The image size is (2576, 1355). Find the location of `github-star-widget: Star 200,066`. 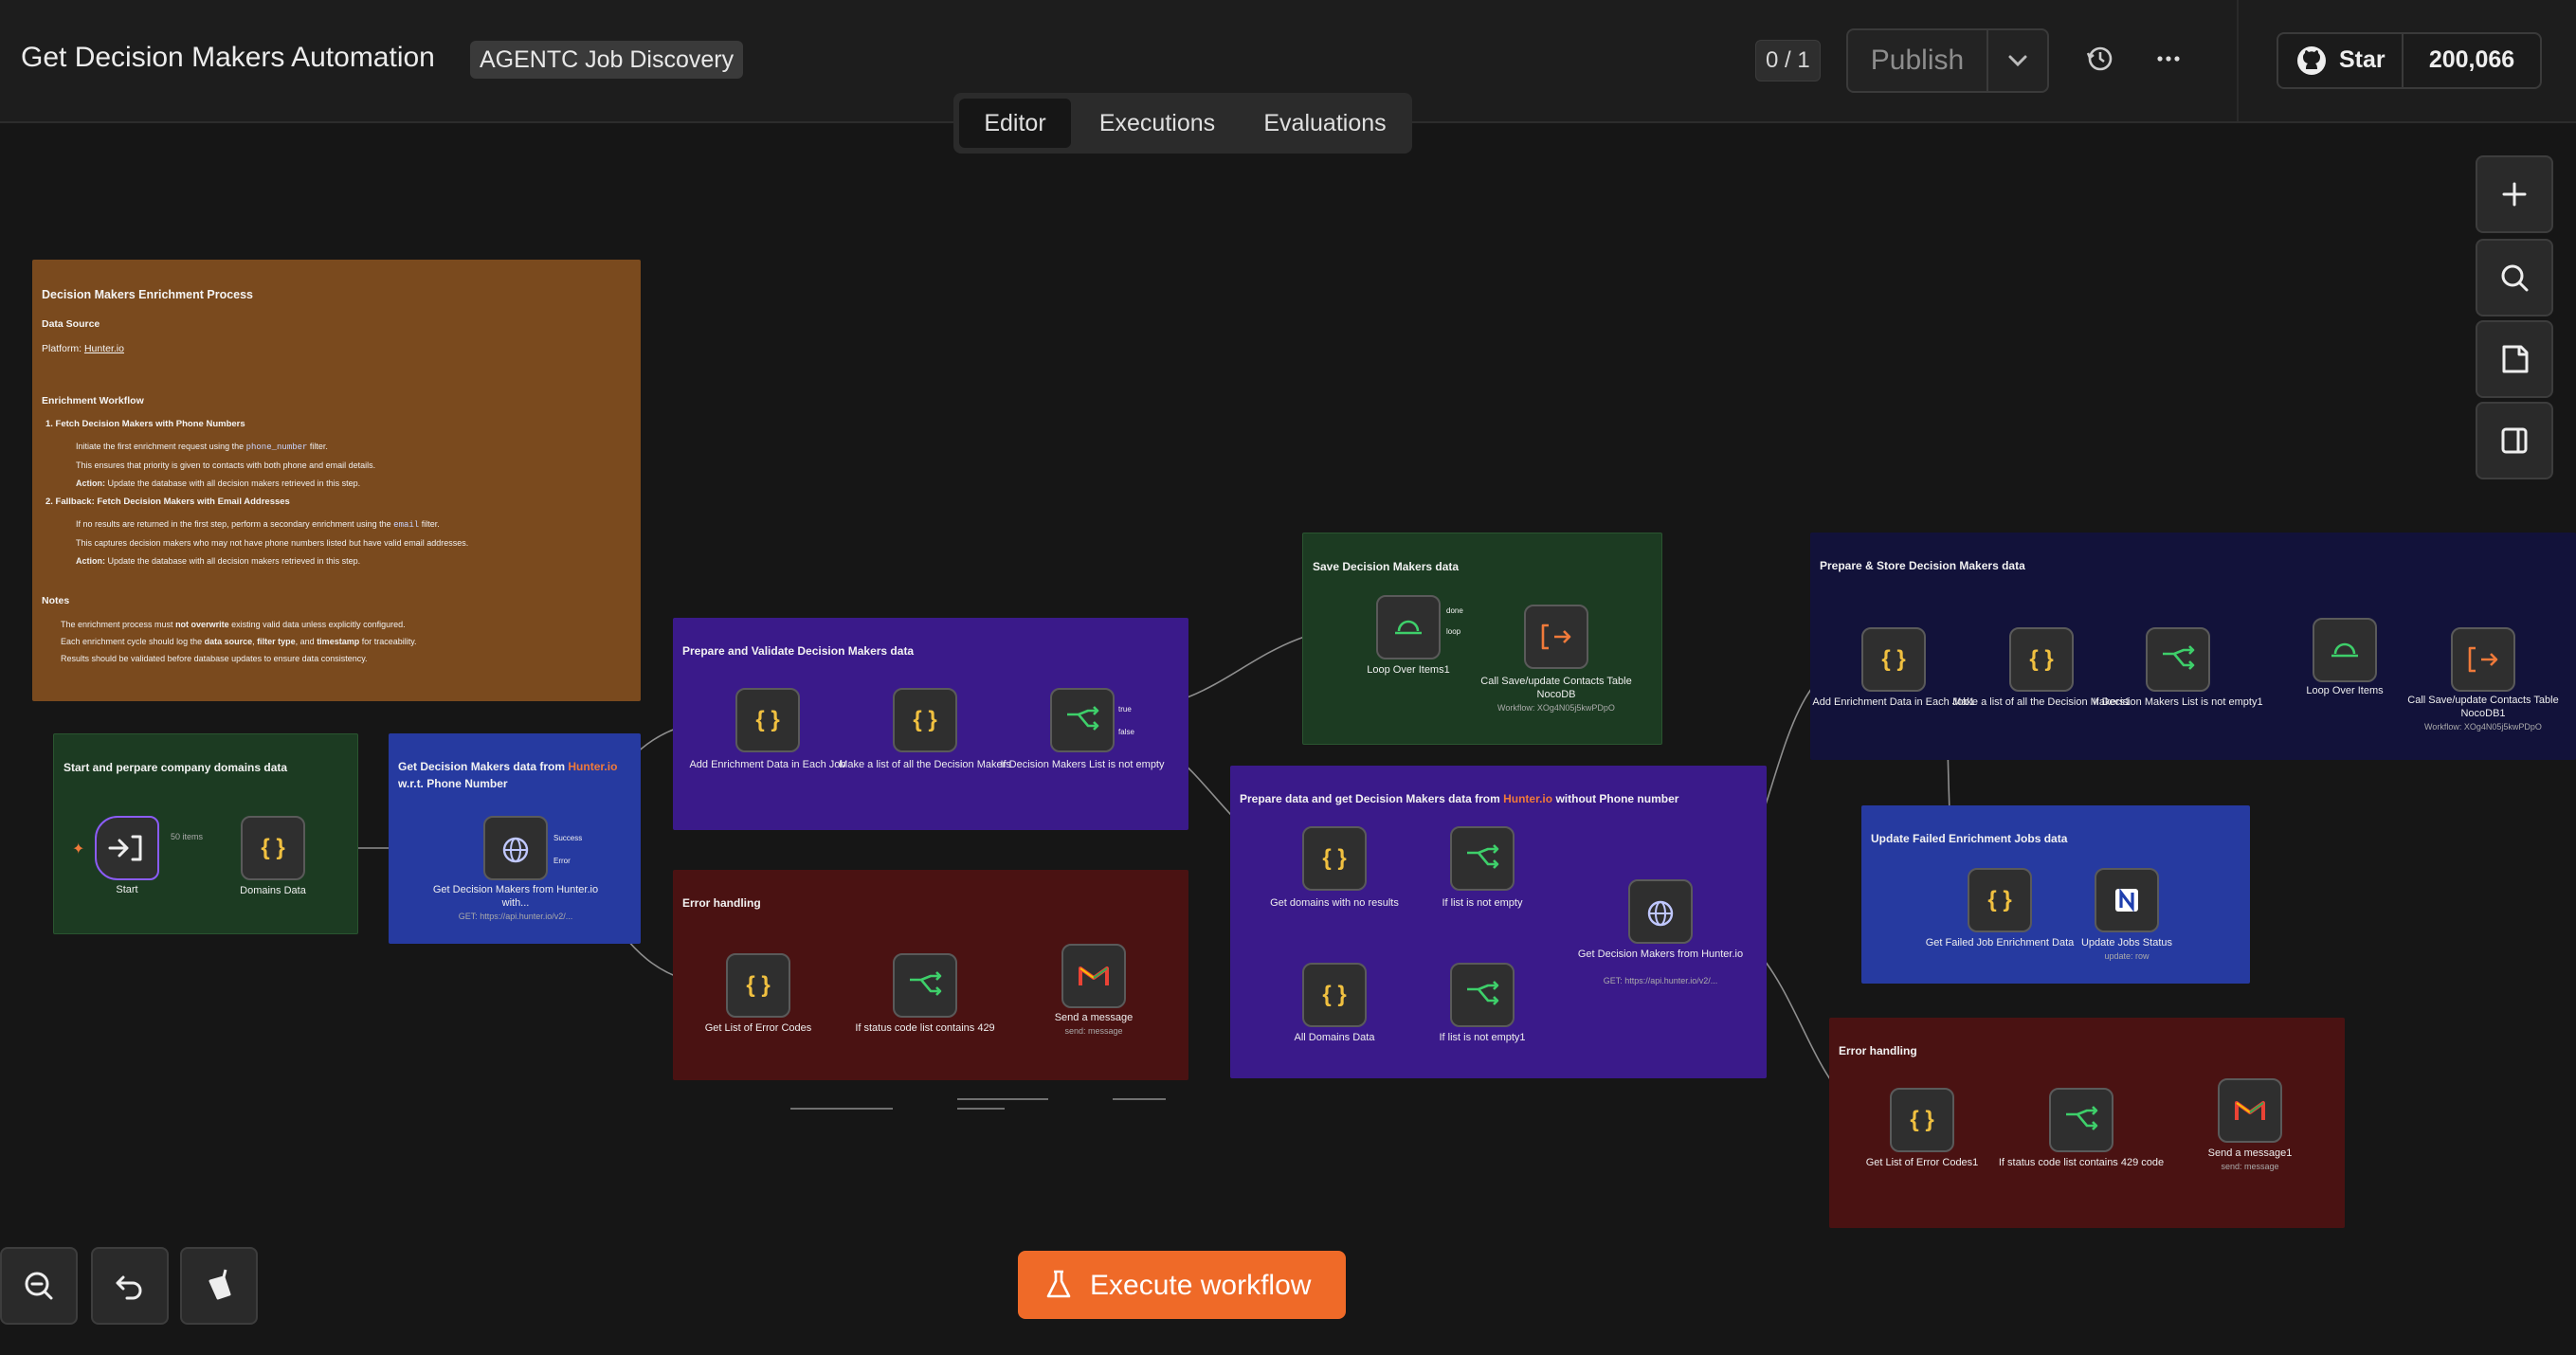

github-star-widget: Star 200,066 is located at coordinates (2409, 60).